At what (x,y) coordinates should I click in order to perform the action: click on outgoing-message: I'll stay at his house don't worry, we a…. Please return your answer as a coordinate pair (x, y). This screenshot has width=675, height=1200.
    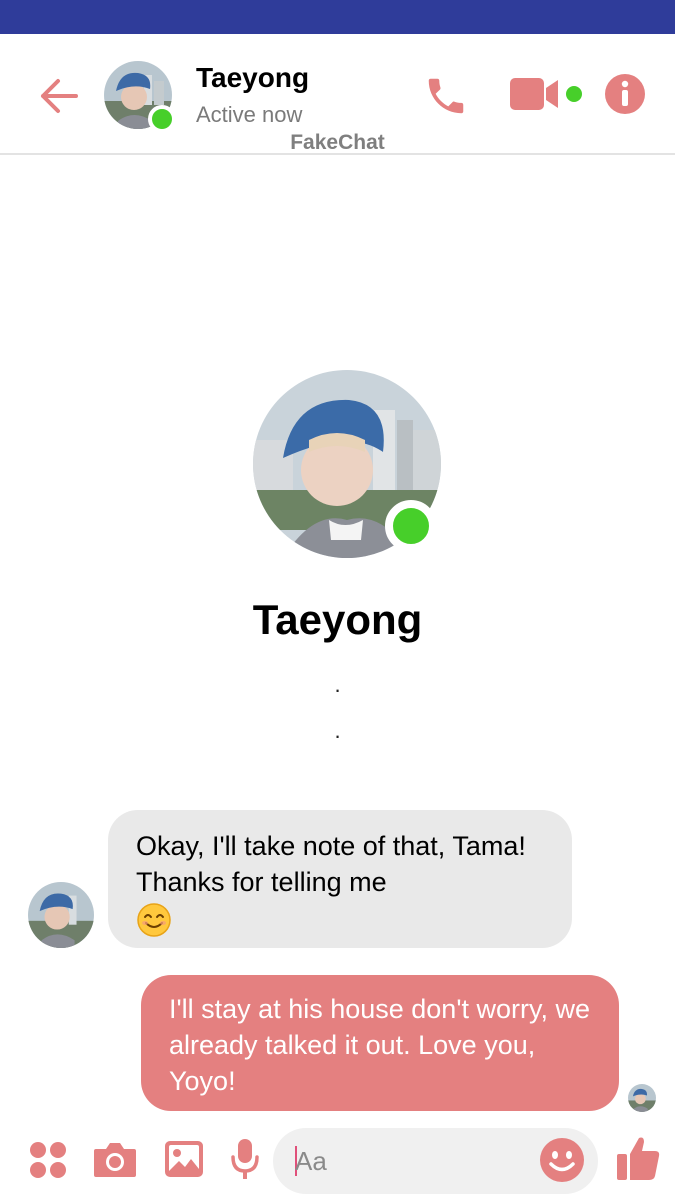
    Looking at the image, I should click on (380, 1043).